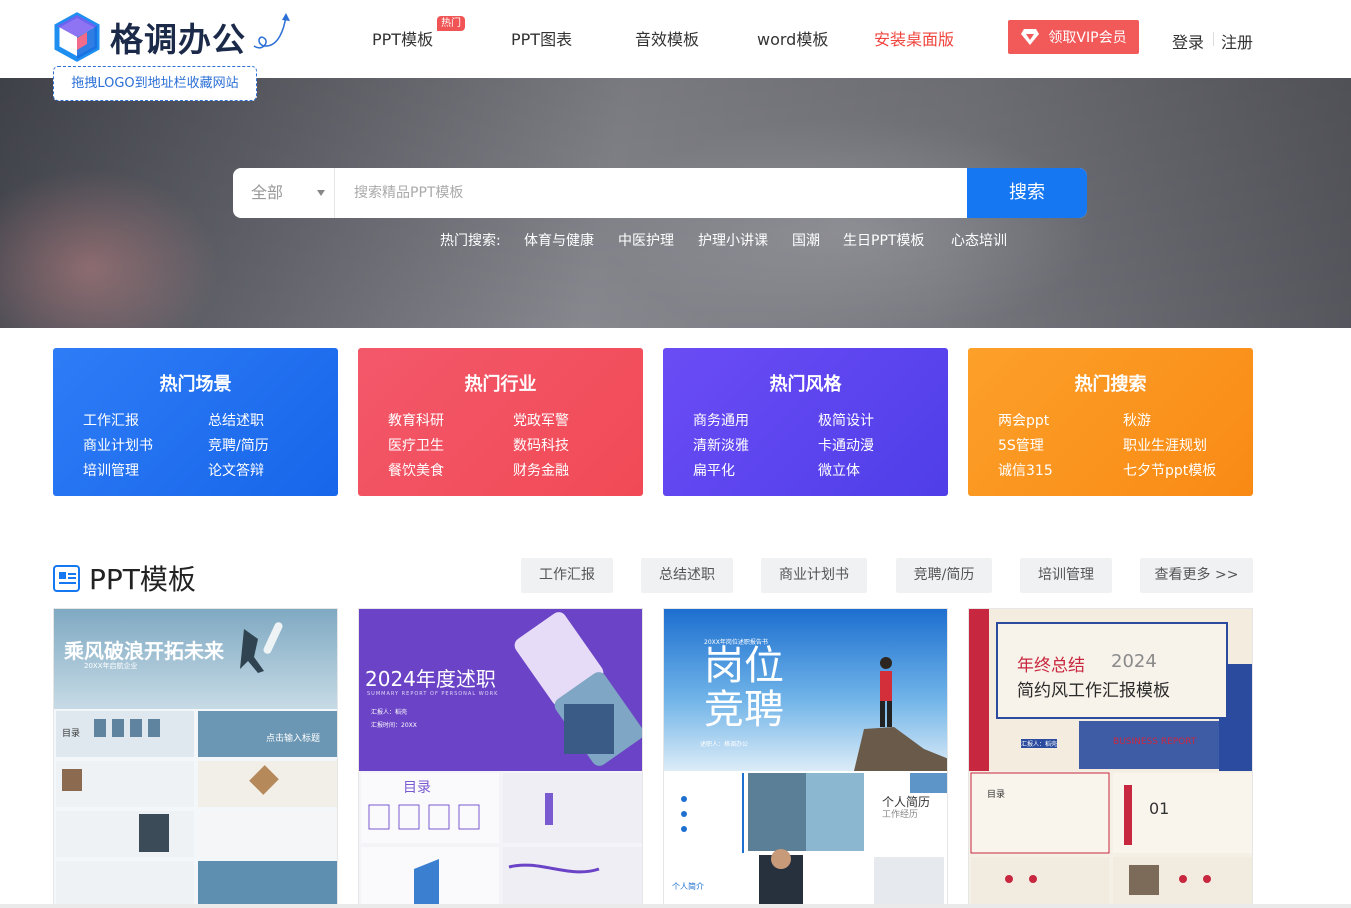 The height and width of the screenshot is (908, 1351). What do you see at coordinates (321, 193) in the screenshot?
I see `caret-down-icon` at bounding box center [321, 193].